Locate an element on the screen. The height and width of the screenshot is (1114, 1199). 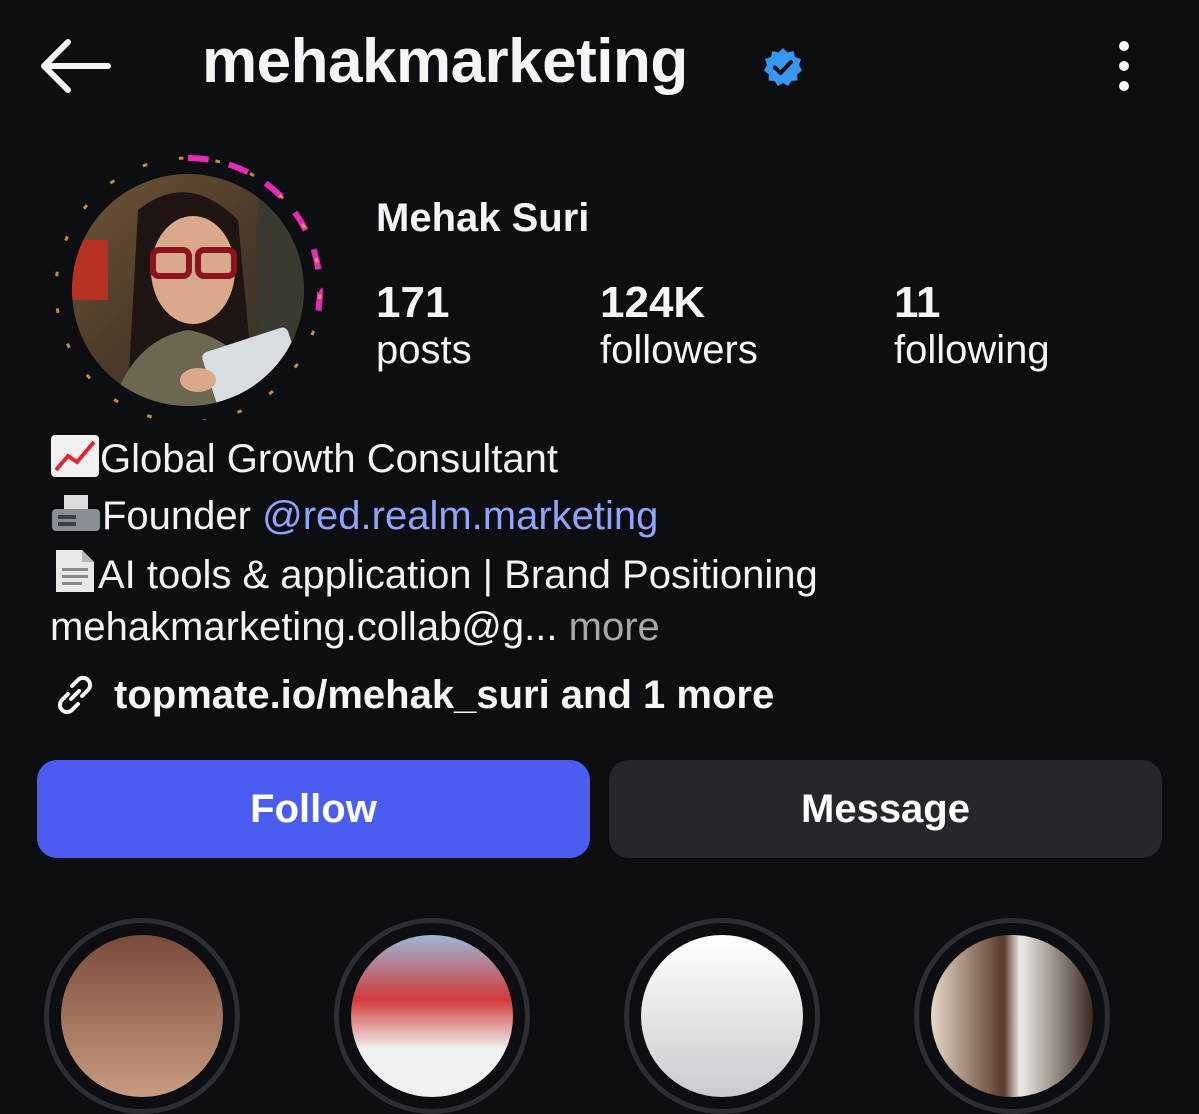
stat-posts: 171 posts is located at coordinates (424, 325).